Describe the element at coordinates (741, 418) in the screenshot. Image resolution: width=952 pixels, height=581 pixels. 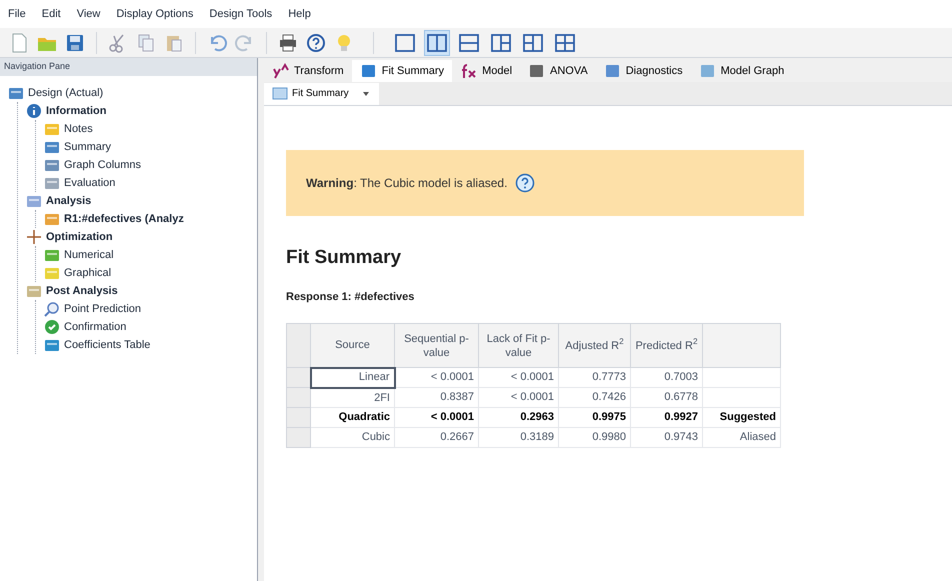
I see `table-cell: Suggested` at that location.